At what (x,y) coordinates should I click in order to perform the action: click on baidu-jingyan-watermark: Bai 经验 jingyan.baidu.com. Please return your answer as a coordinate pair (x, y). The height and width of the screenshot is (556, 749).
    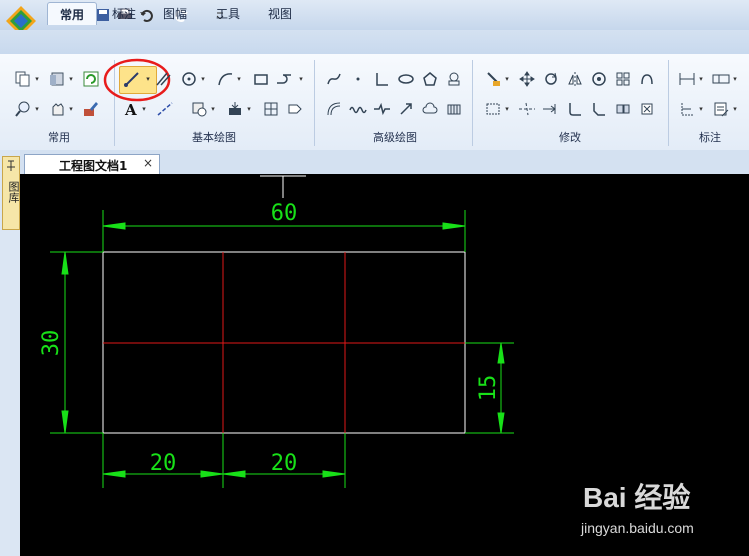
    Looking at the image, I should click on (660, 510).